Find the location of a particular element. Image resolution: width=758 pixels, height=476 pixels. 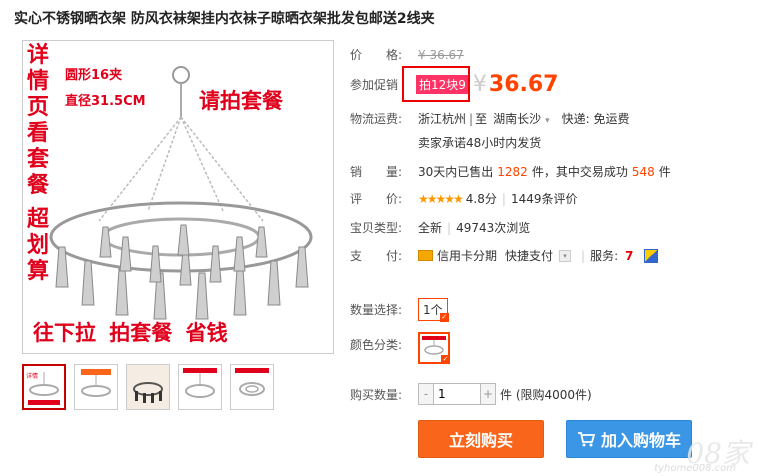

original-price: ¥ 36.67 is located at coordinates (441, 54).